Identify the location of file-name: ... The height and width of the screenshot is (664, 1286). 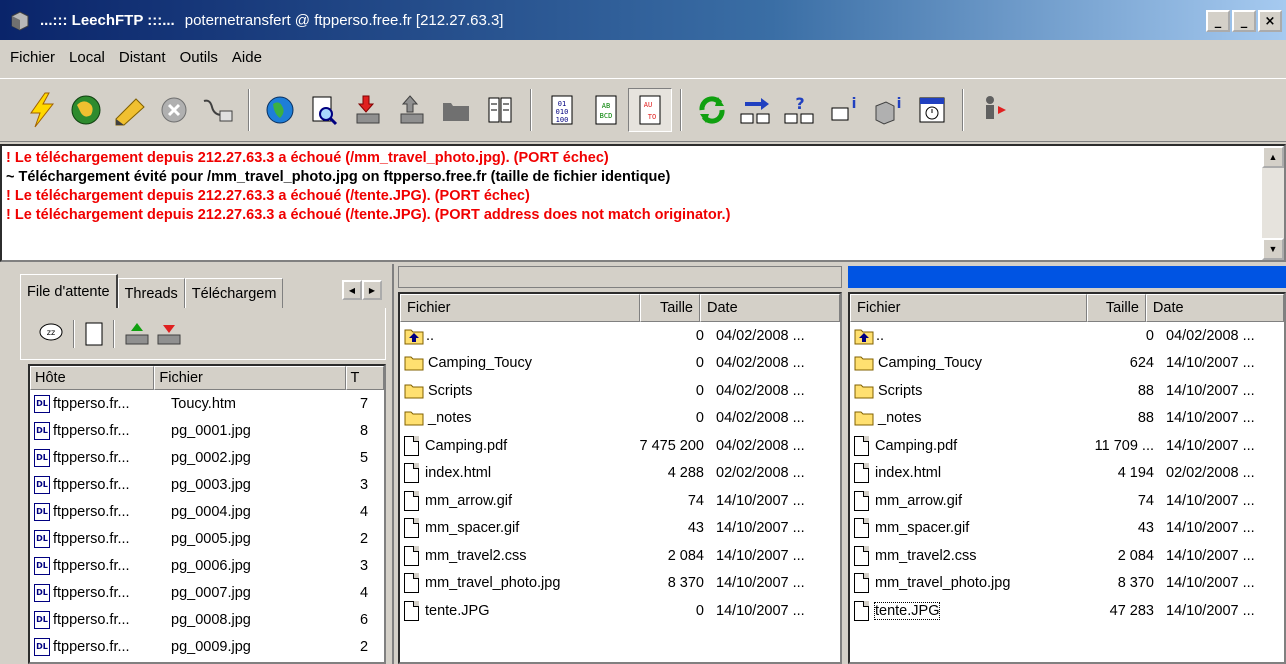
(430, 335).